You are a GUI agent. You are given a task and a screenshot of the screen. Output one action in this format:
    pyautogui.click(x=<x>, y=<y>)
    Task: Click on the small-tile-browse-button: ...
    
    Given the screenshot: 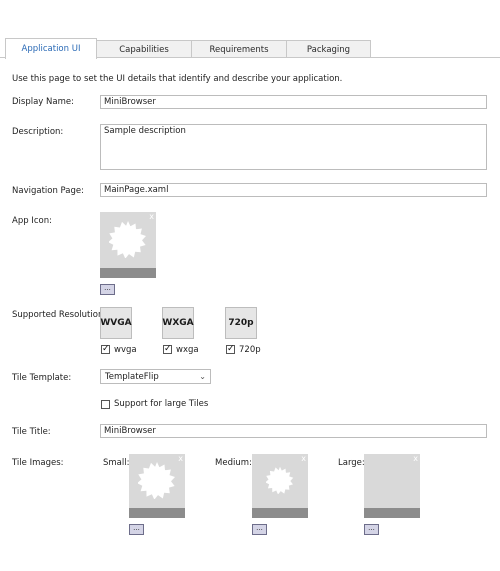 What is the action you would take?
    pyautogui.click(x=136, y=529)
    